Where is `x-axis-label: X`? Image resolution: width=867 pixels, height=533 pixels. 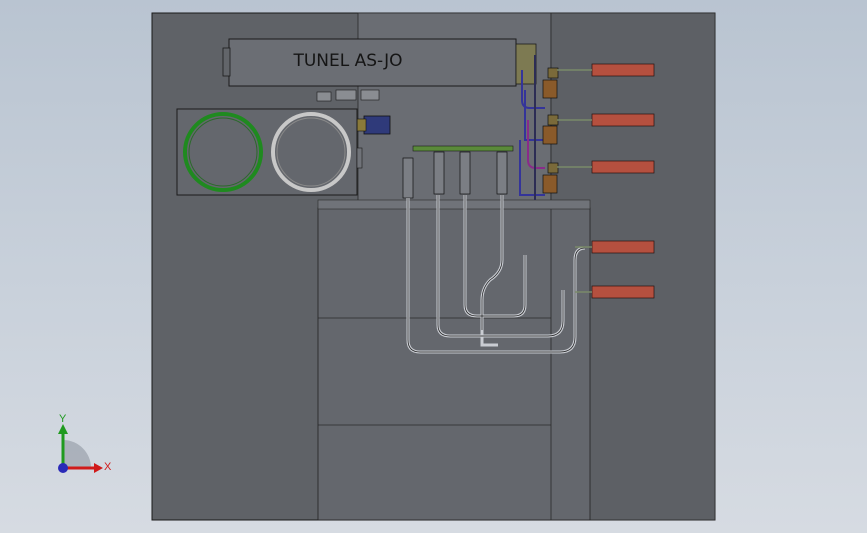
x-axis-label: X is located at coordinates (108, 467).